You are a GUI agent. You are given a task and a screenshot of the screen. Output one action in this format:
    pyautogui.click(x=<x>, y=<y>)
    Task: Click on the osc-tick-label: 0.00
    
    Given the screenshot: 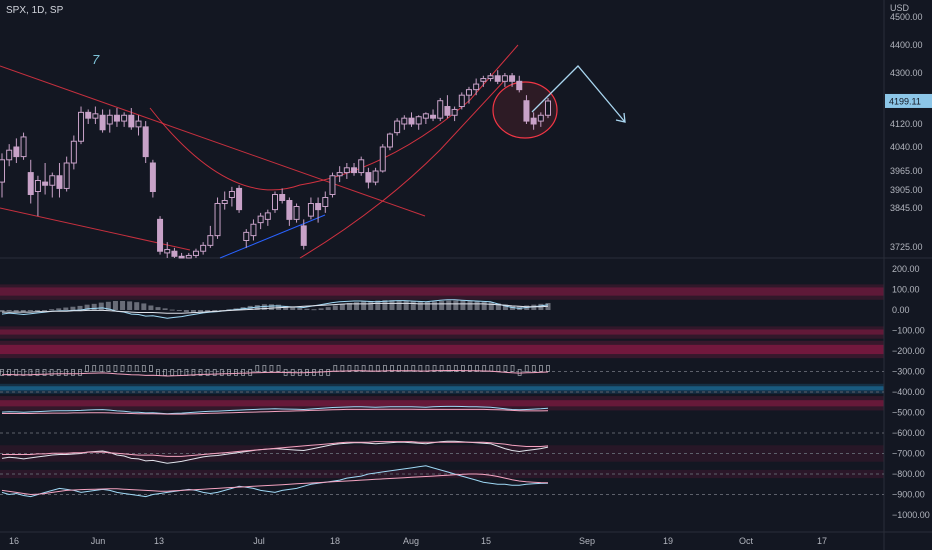 What is the action you would take?
    pyautogui.click(x=901, y=310)
    